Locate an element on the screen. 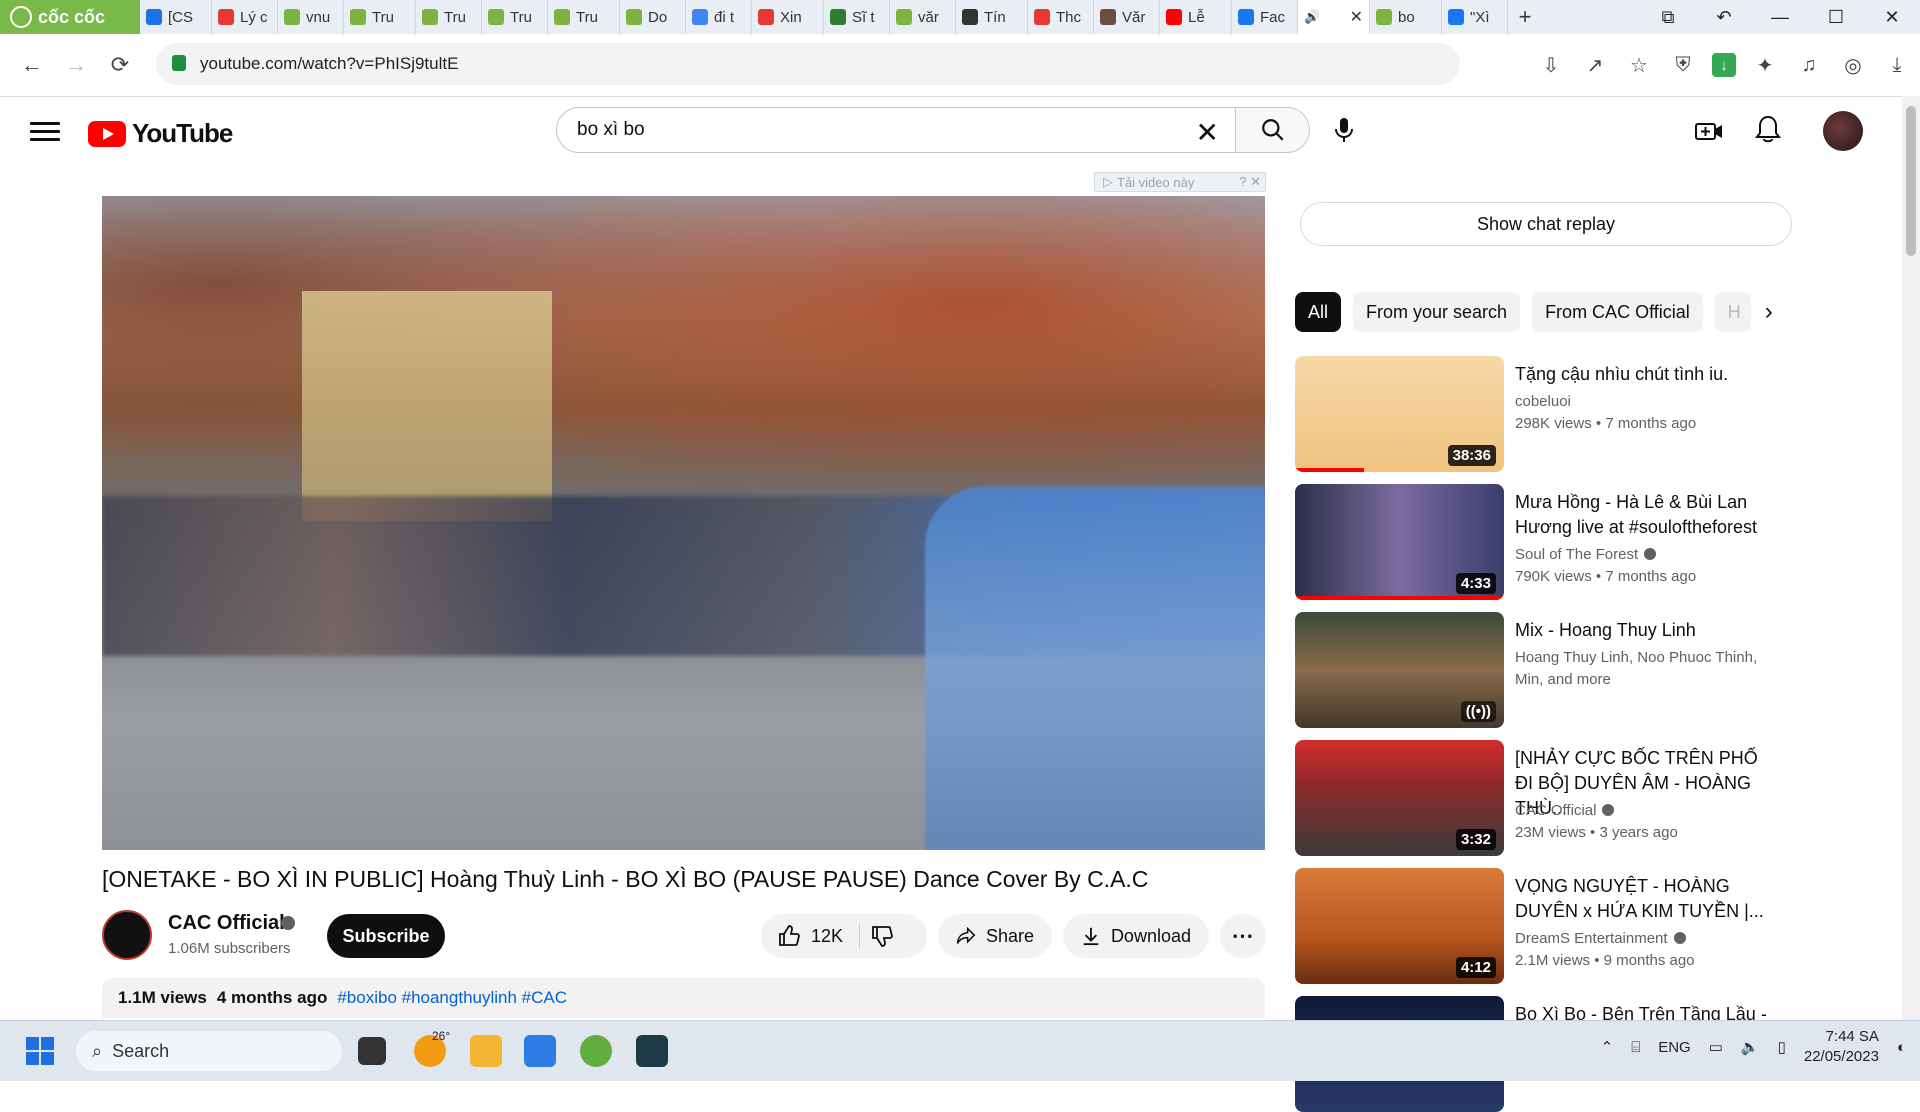 This screenshot has width=1920, height=1112. windows-start-icon is located at coordinates (40, 1051).